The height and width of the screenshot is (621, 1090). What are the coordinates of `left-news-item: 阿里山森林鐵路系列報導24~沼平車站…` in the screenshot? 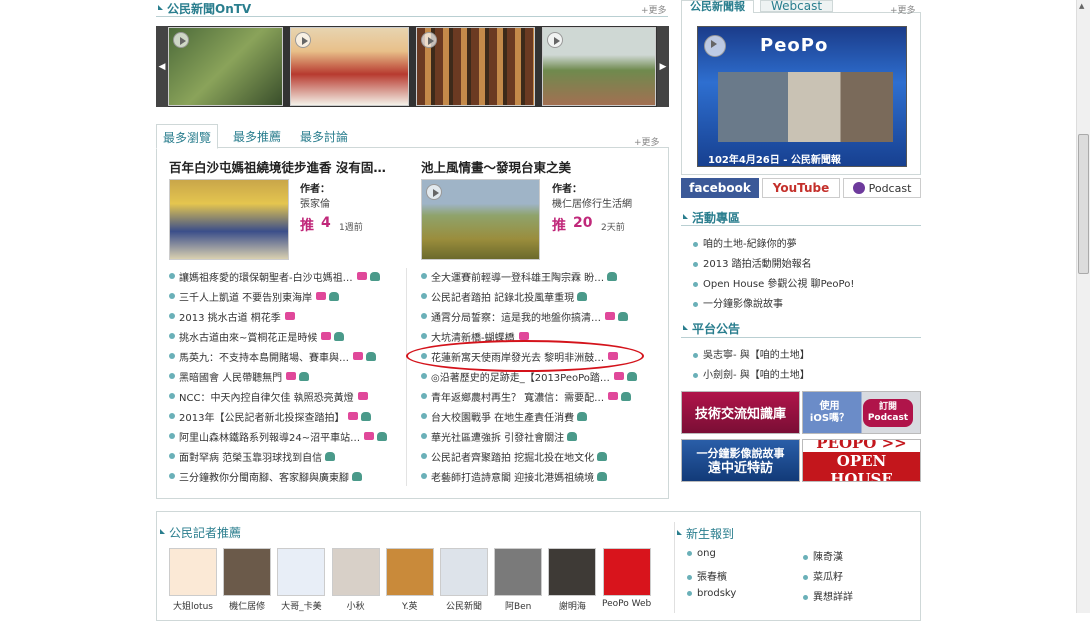 It's located at (278, 436).